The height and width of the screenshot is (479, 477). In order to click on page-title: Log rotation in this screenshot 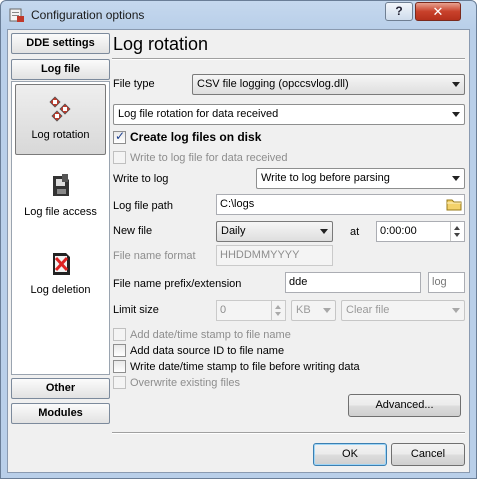, I will do `click(161, 44)`.